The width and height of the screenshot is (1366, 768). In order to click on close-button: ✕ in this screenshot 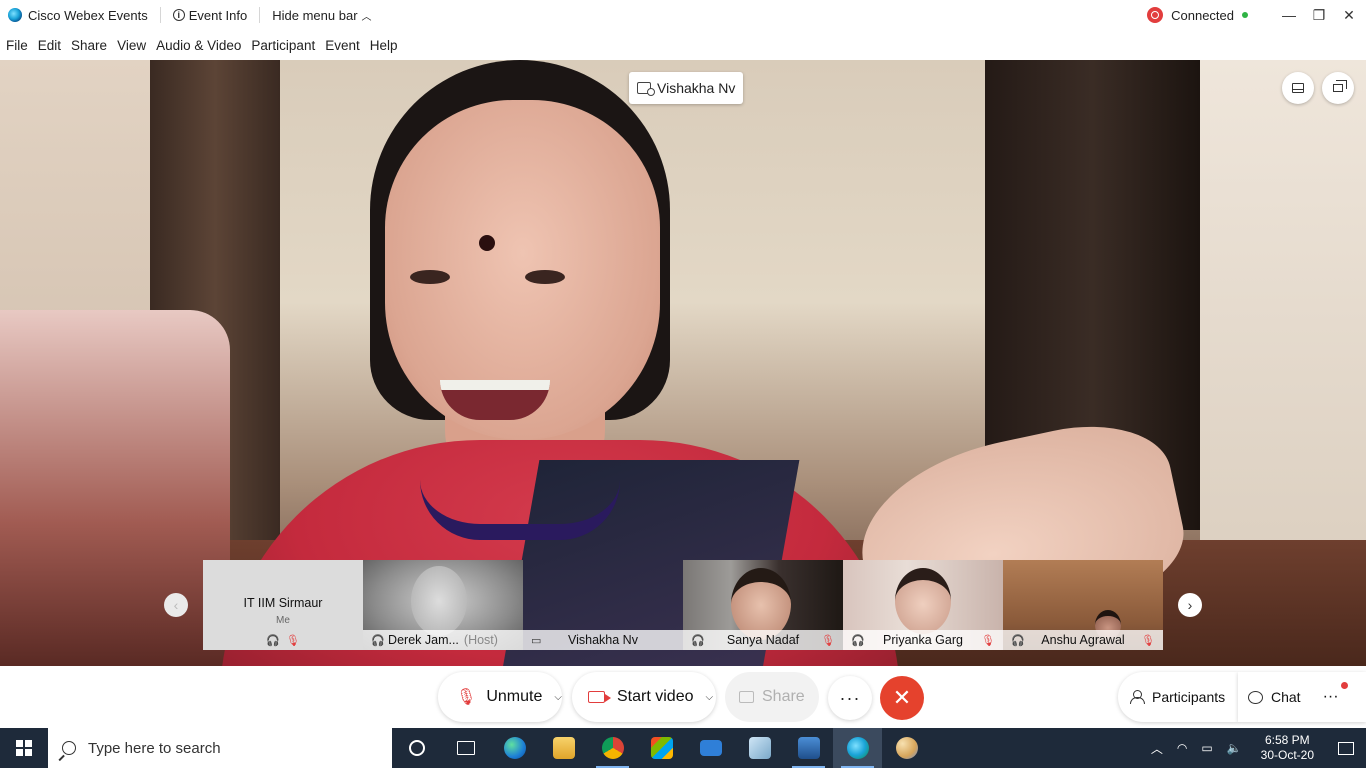, I will do `click(1349, 15)`.